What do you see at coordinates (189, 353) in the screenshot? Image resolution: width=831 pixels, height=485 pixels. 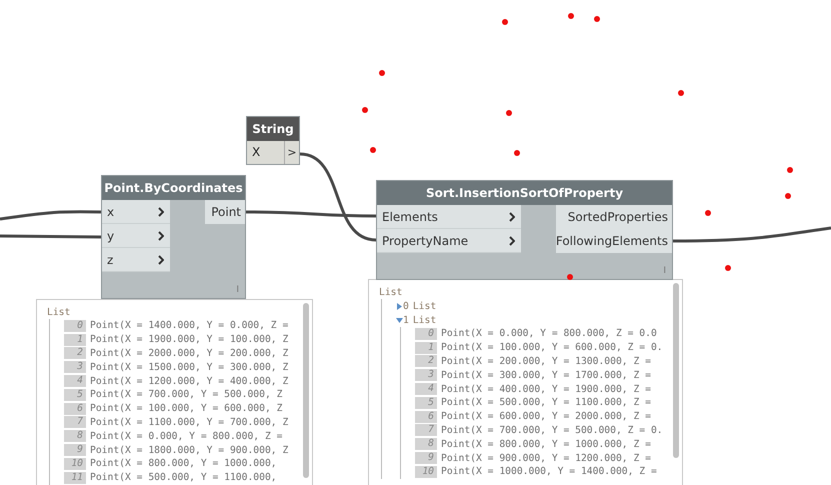 I see `item-value: Point(X = 2000.000, Y = 200.000, Z` at bounding box center [189, 353].